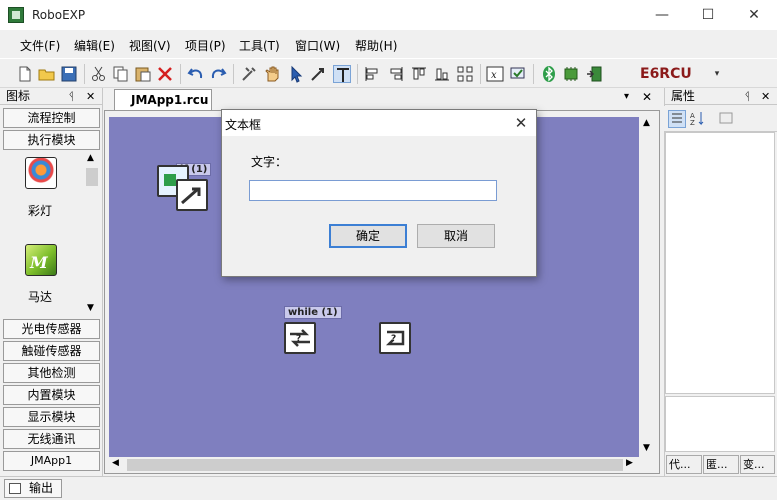 The image size is (777, 500). What do you see at coordinates (648, 287) in the screenshot?
I see `canvas-vertical-scrollbar: ▲ ▼` at bounding box center [648, 287].